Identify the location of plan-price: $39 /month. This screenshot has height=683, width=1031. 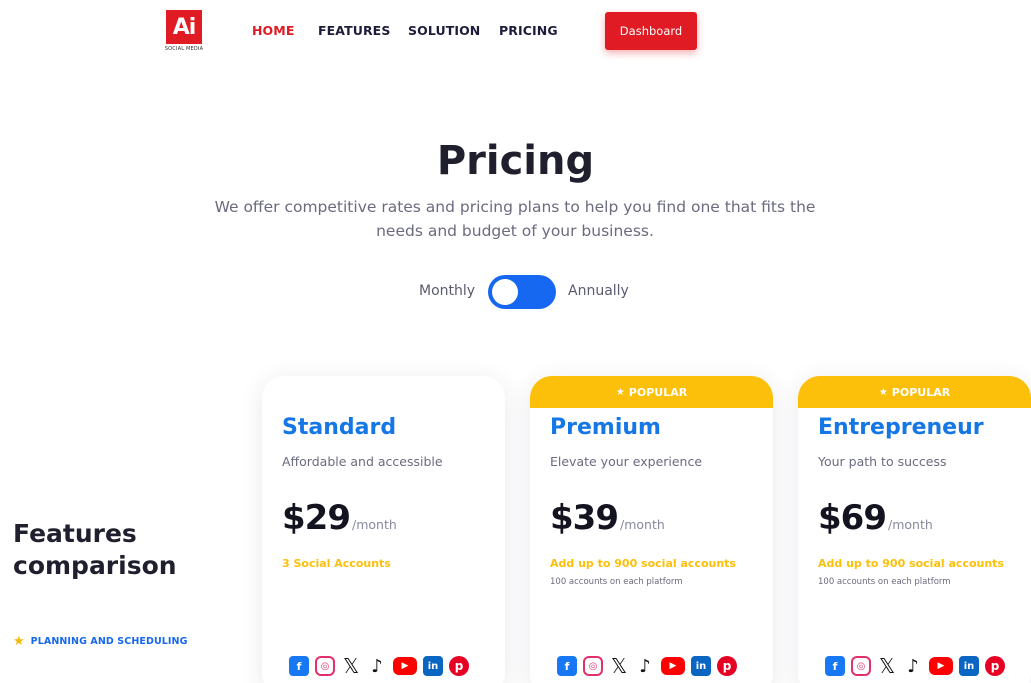
(607, 518).